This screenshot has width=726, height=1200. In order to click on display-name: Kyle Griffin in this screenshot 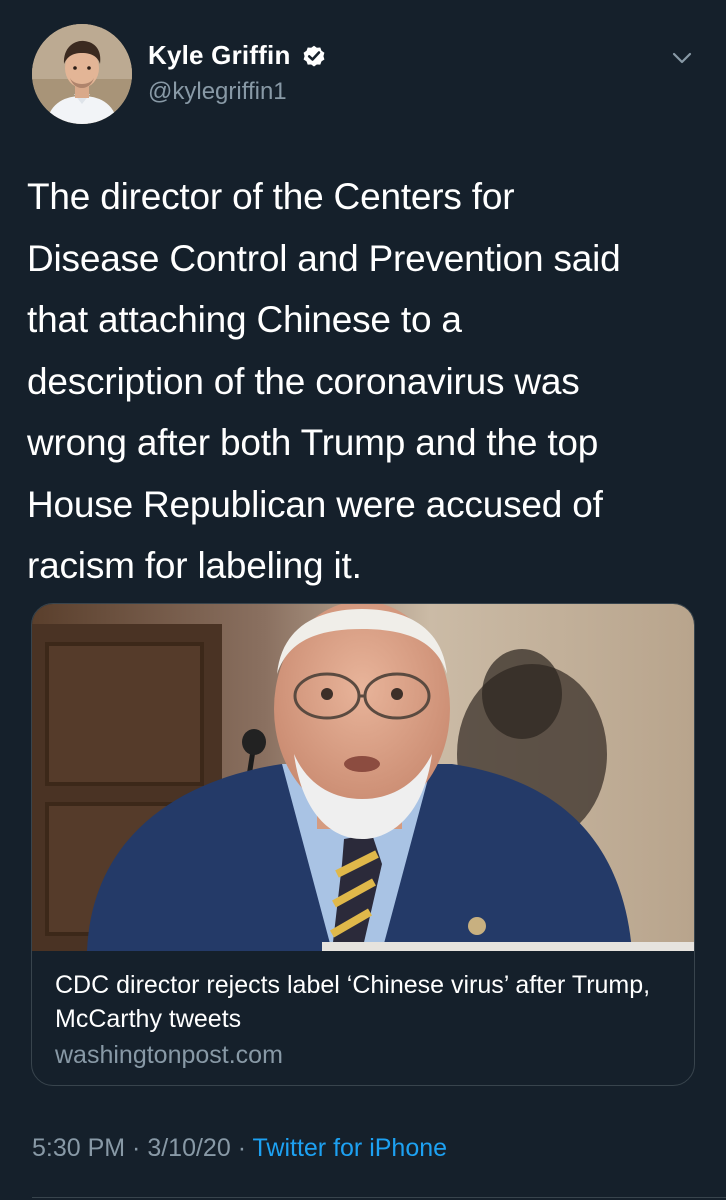, I will do `click(219, 55)`.